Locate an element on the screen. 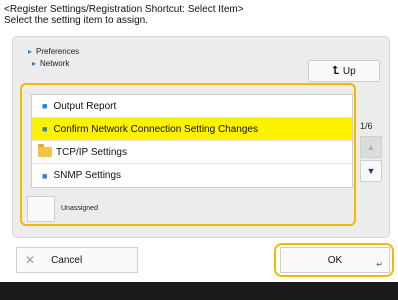 The image size is (398, 300). up-arrow-icon: ⮤ is located at coordinates (335, 70).